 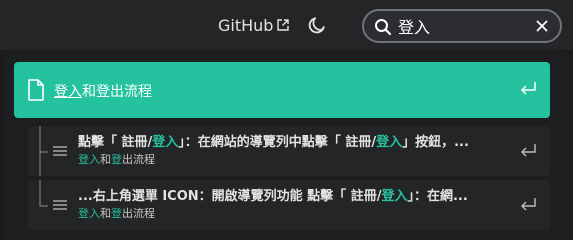 I want to click on search-hit-title-highlight: 登入, so click(x=68, y=92).